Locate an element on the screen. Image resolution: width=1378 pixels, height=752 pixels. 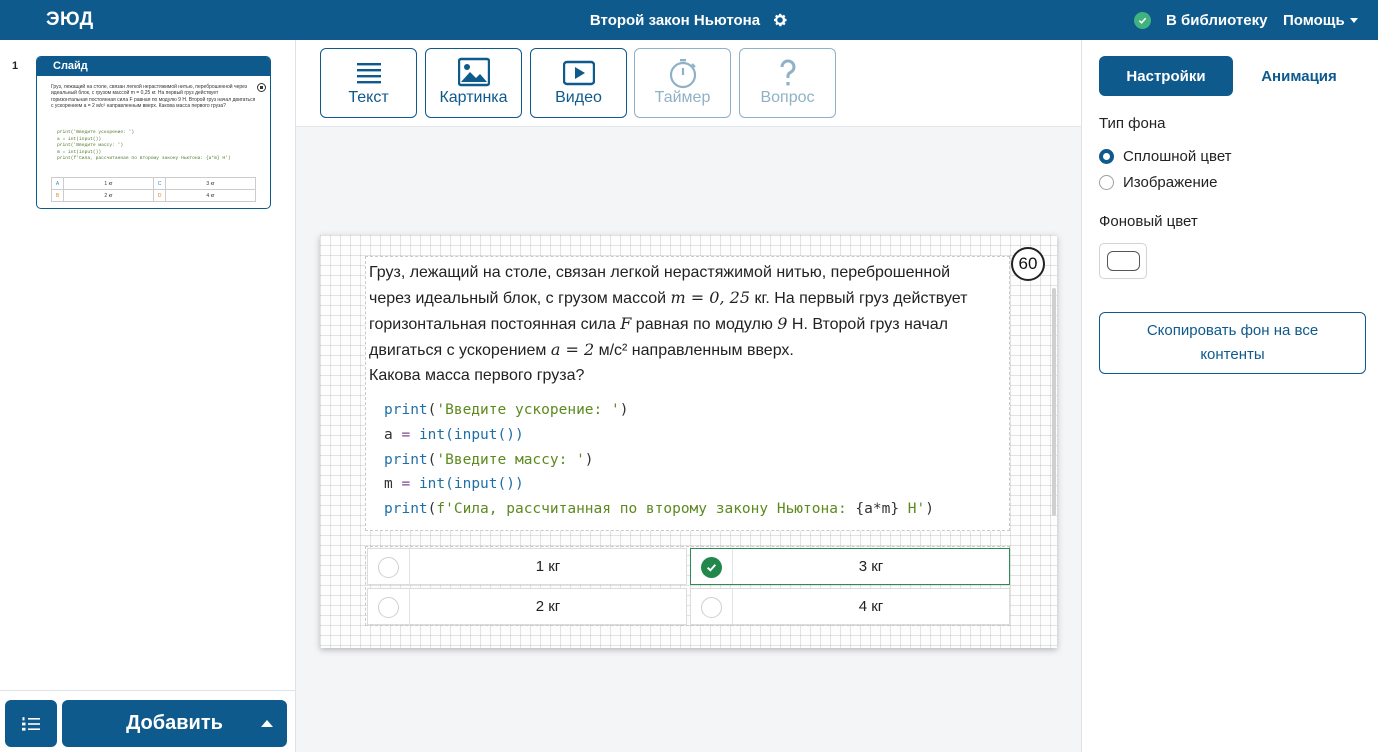
add-slide-button: Добавить is located at coordinates (174, 723).